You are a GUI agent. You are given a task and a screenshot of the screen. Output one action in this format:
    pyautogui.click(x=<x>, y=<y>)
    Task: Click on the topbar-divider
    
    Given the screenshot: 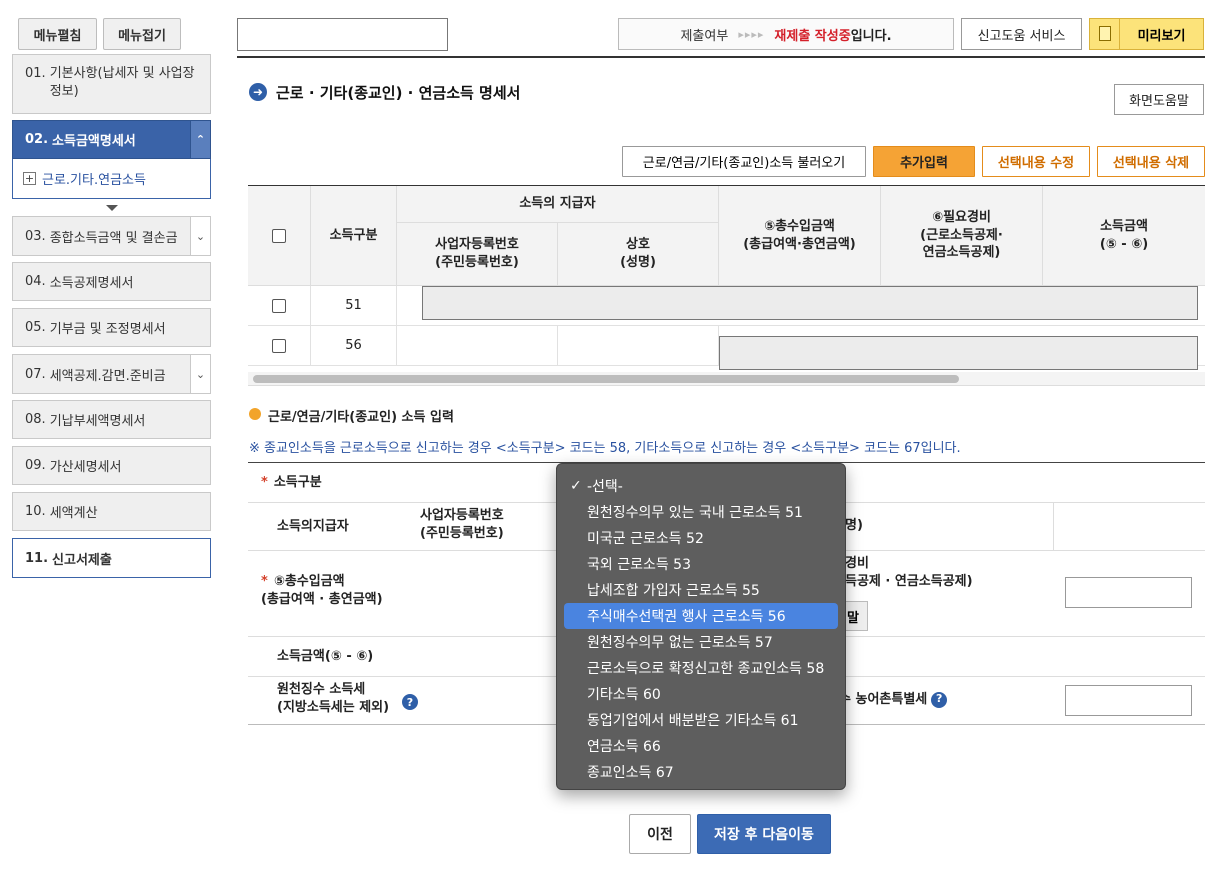 What is the action you would take?
    pyautogui.click(x=721, y=57)
    